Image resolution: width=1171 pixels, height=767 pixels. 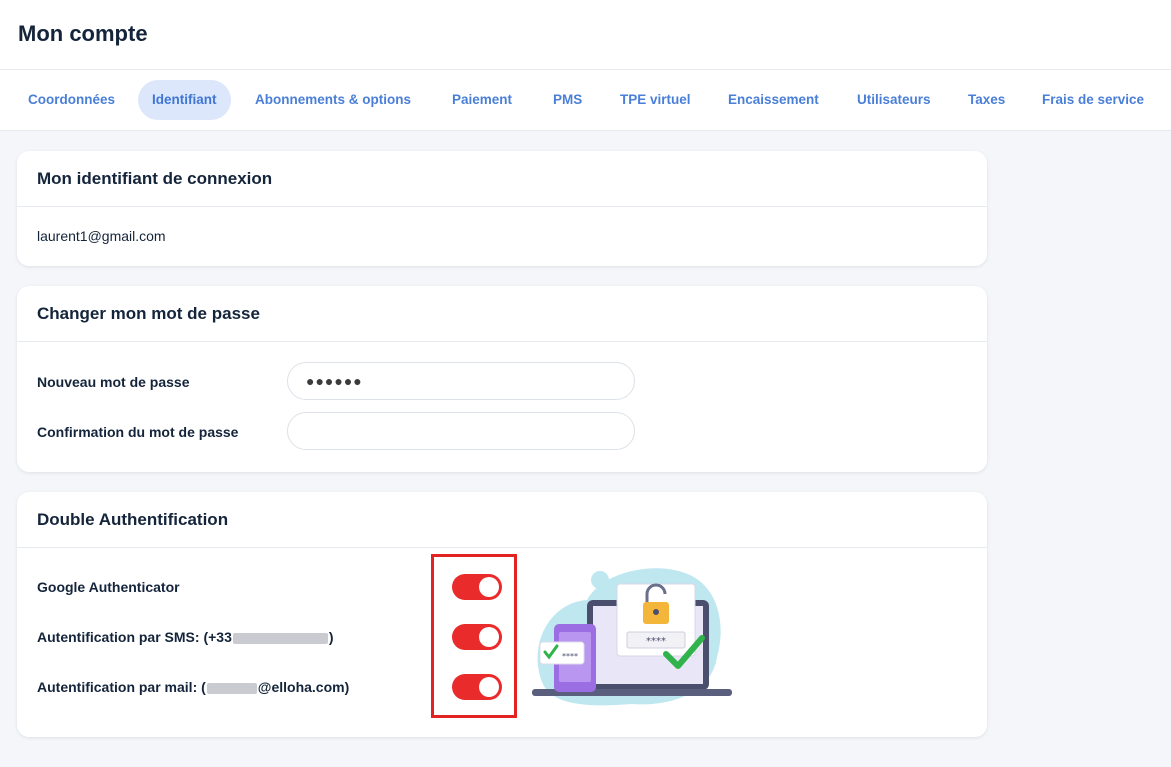 What do you see at coordinates (461, 431) in the screenshot?
I see `confirm-password-field` at bounding box center [461, 431].